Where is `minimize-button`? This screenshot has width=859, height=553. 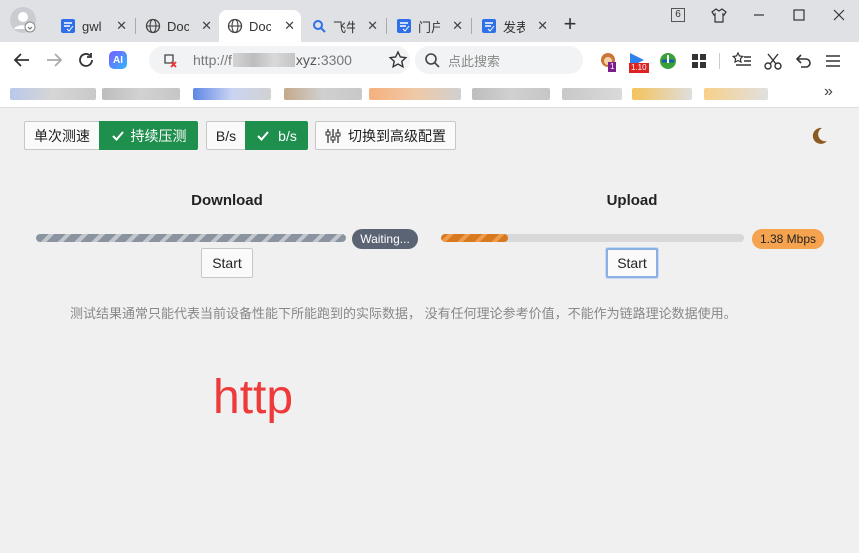
minimize-button is located at coordinates (759, 15).